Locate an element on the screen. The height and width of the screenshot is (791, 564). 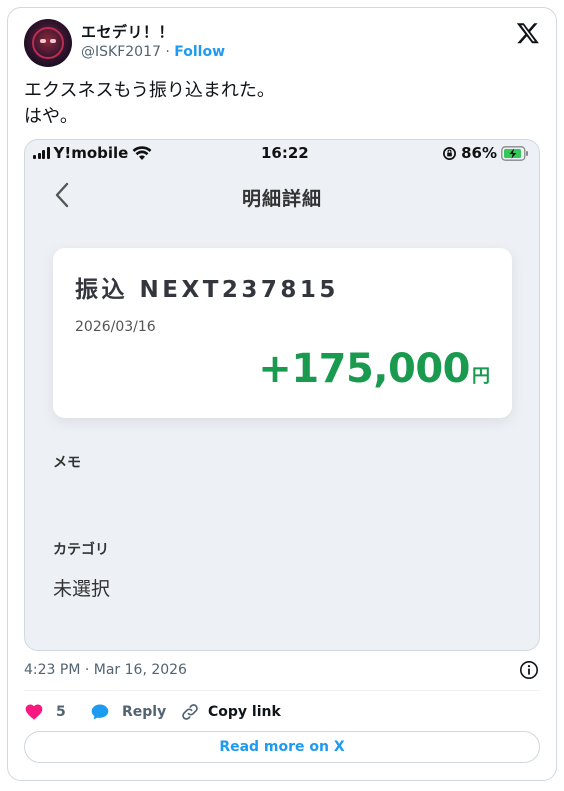
amount-value: +175,000 is located at coordinates (364, 369).